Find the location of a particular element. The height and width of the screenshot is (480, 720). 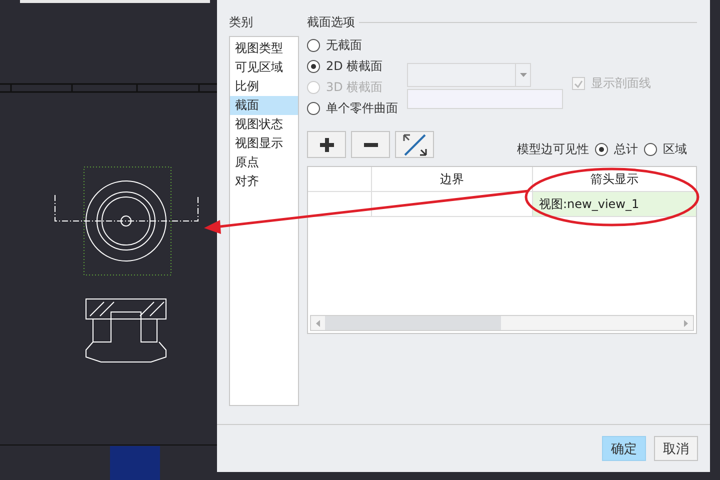

flip-button is located at coordinates (414, 144).